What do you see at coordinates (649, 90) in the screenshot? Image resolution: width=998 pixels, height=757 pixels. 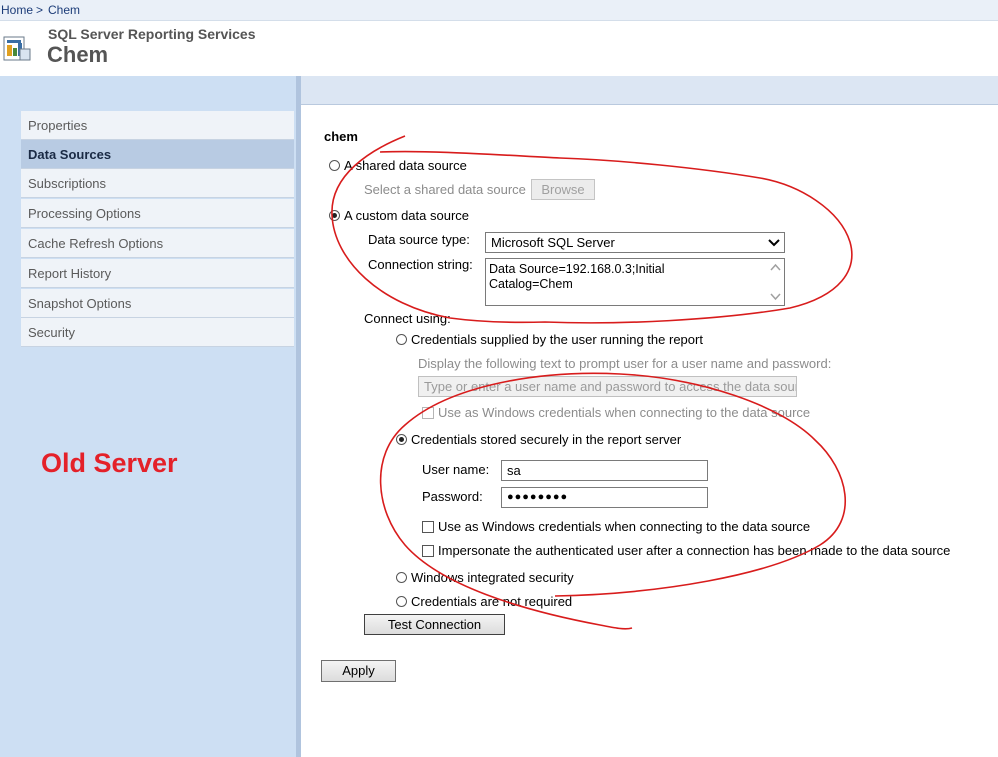 I see `toolbar` at bounding box center [649, 90].